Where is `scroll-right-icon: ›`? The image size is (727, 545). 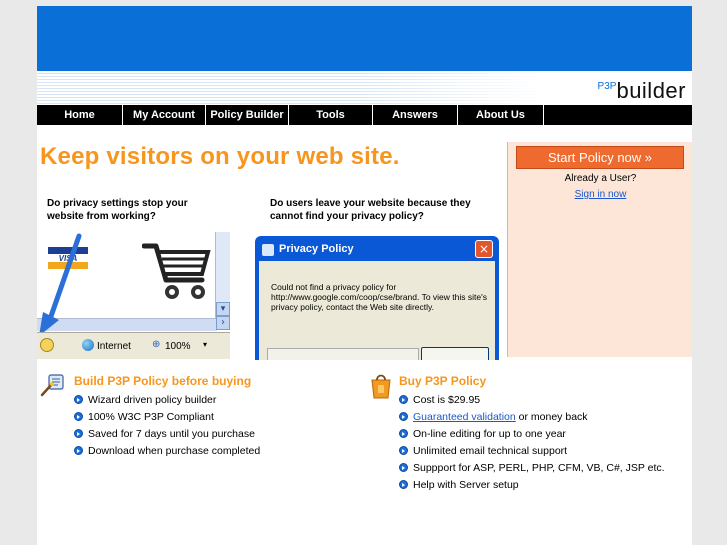 scroll-right-icon: › is located at coordinates (223, 323).